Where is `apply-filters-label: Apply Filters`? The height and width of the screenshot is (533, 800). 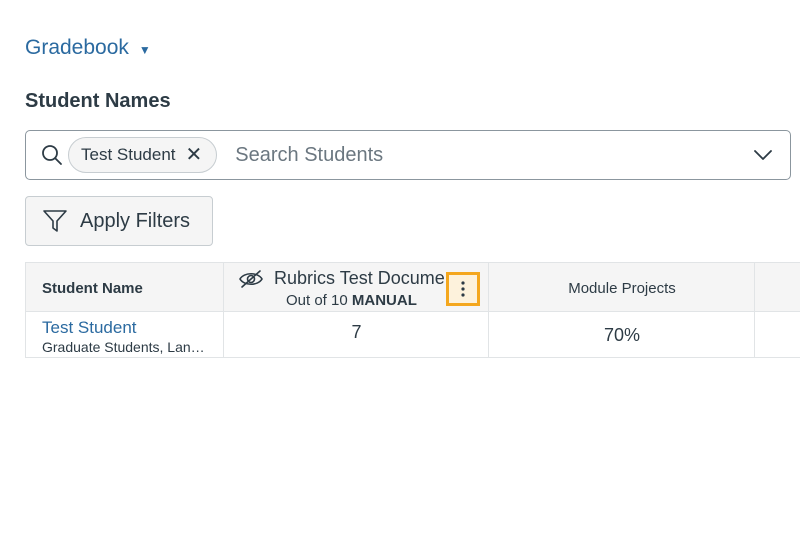 apply-filters-label: Apply Filters is located at coordinates (135, 220).